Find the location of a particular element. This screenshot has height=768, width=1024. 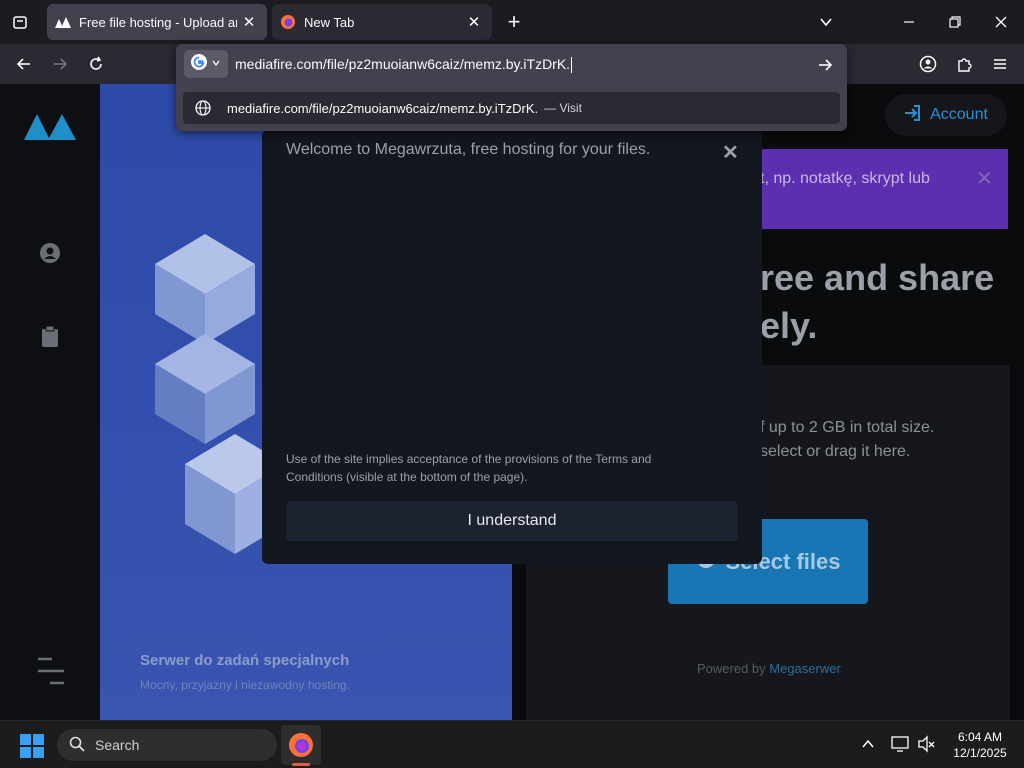

tab-new-tab: New Tab ✕ is located at coordinates (382, 22).